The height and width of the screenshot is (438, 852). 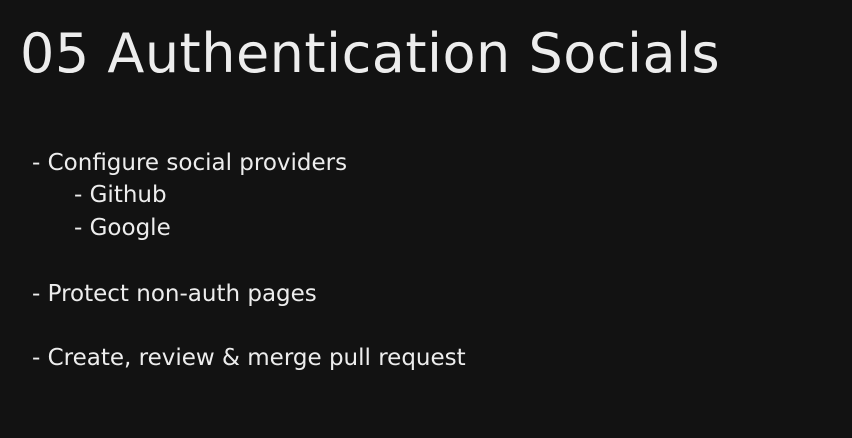 I want to click on sub-bullet-google: - Google, so click(x=122, y=228).